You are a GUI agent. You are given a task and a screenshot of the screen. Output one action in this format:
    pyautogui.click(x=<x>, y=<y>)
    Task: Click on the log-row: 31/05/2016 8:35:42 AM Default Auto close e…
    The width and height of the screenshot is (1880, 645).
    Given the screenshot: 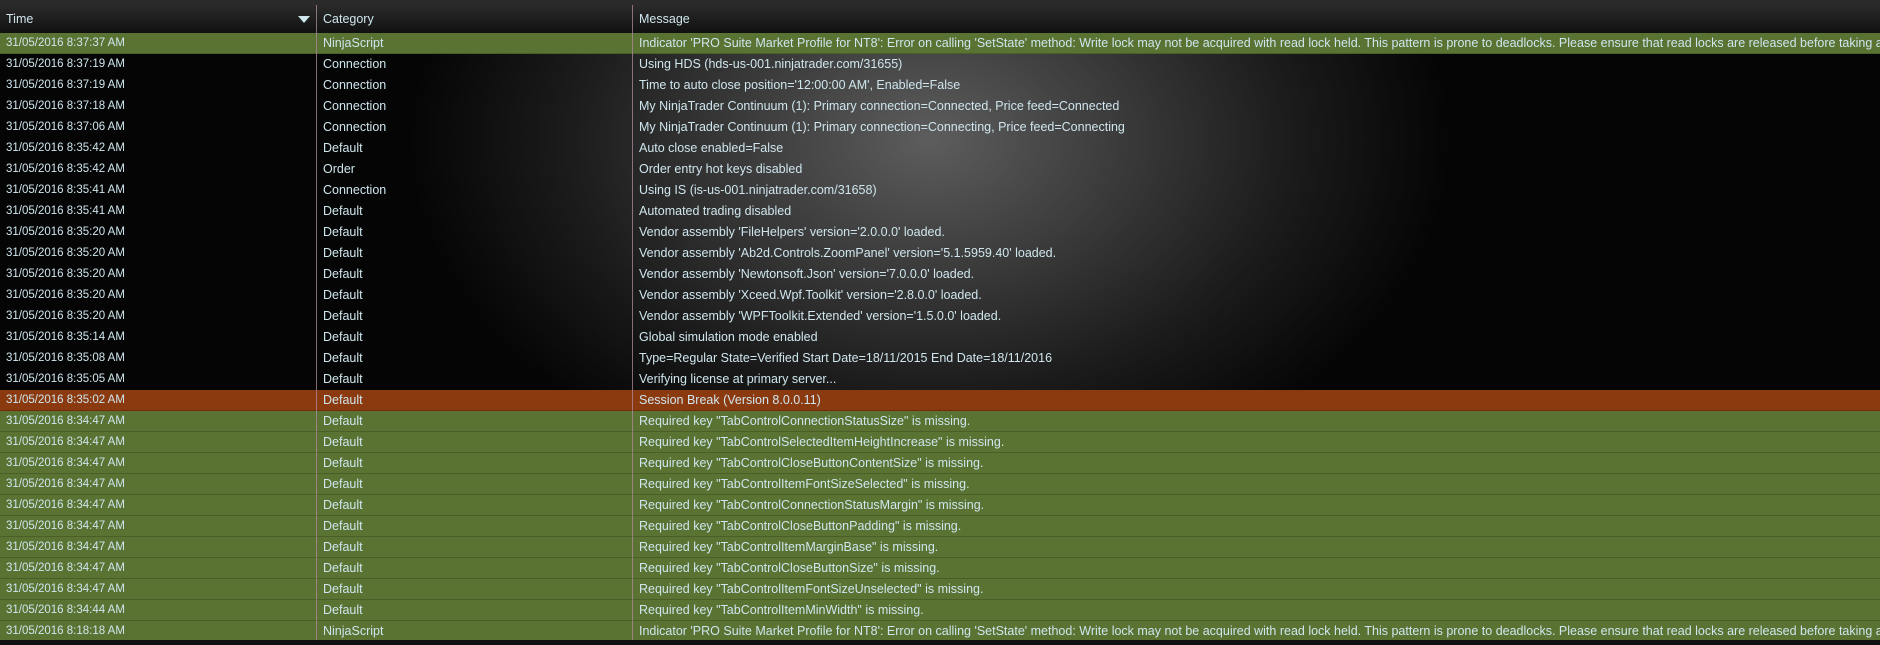 What is the action you would take?
    pyautogui.click(x=940, y=148)
    